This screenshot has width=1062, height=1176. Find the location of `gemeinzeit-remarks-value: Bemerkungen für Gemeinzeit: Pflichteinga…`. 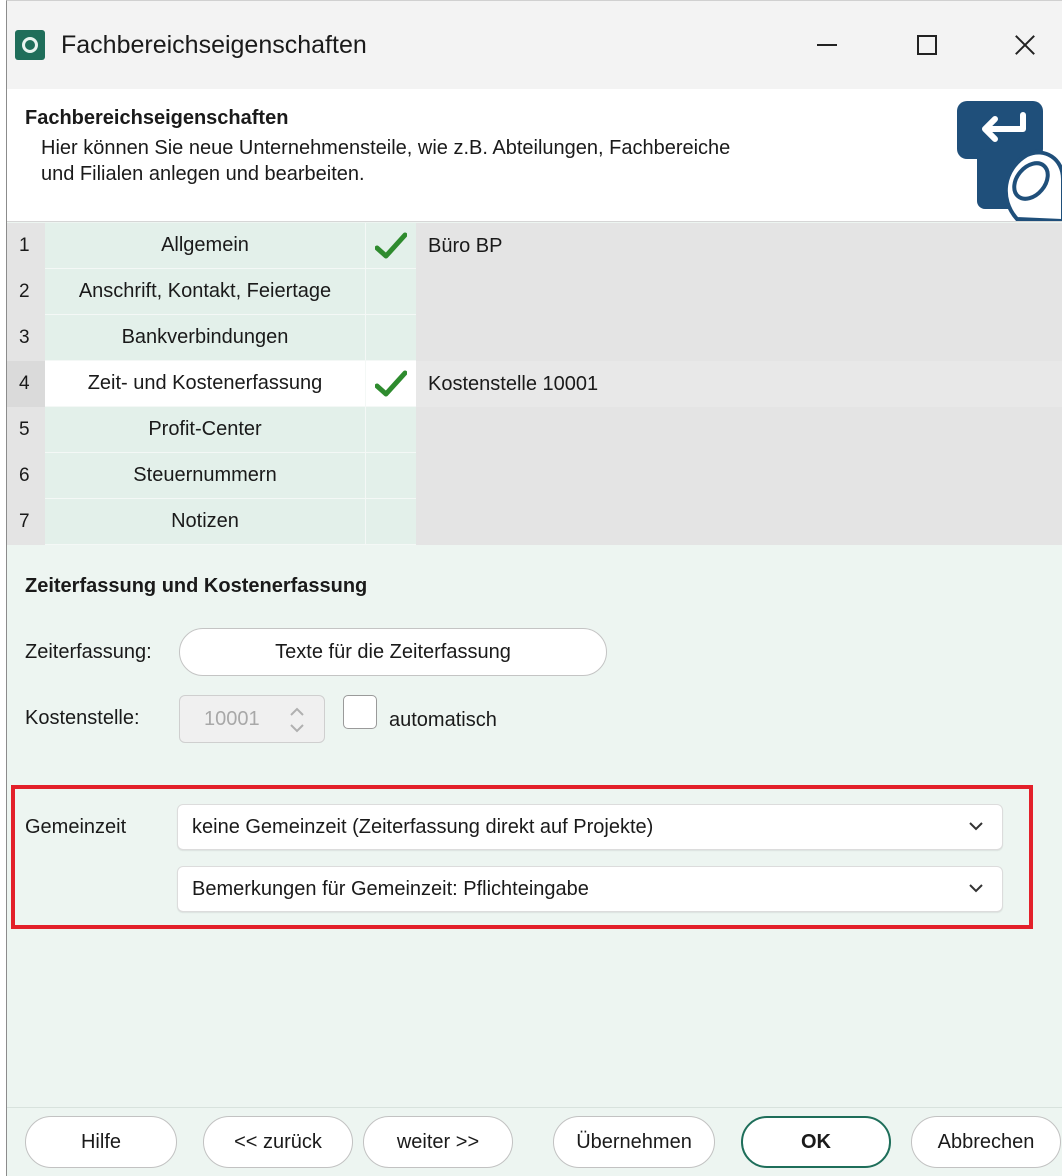

gemeinzeit-remarks-value: Bemerkungen für Gemeinzeit: Pflichteinga… is located at coordinates (390, 888).